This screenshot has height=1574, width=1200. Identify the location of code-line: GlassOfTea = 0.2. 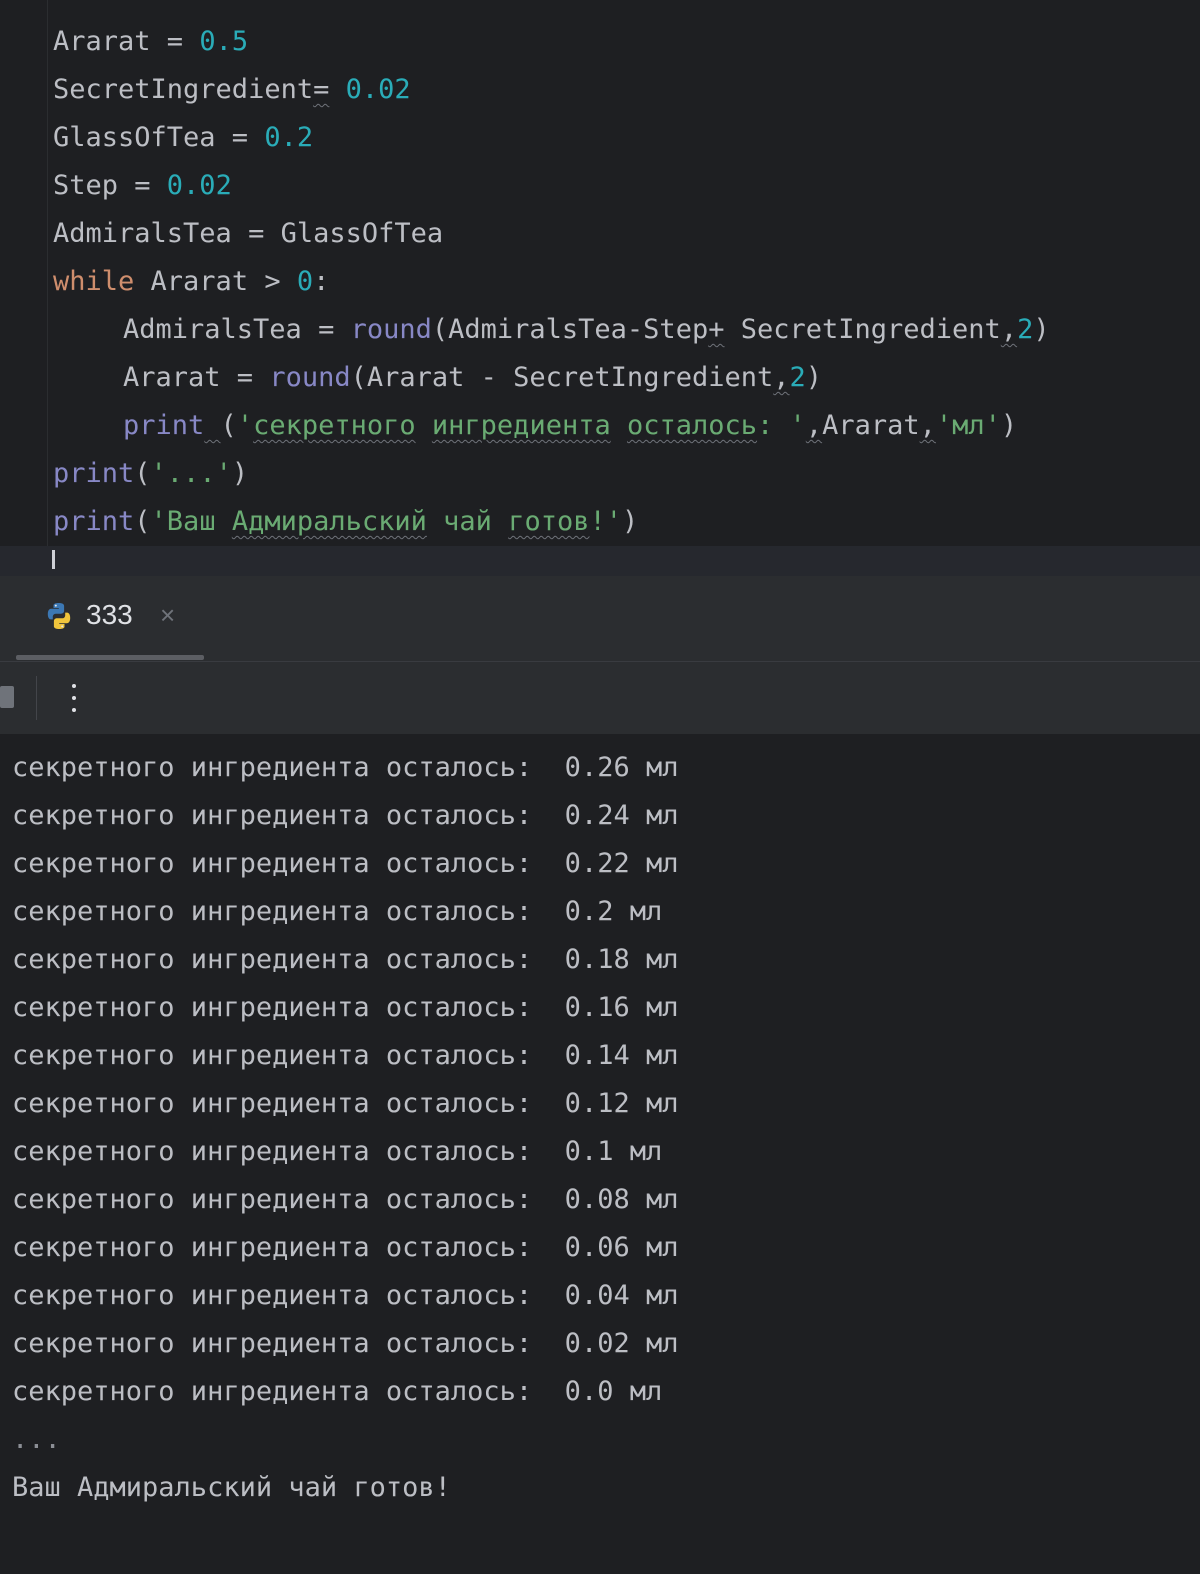
(183, 138).